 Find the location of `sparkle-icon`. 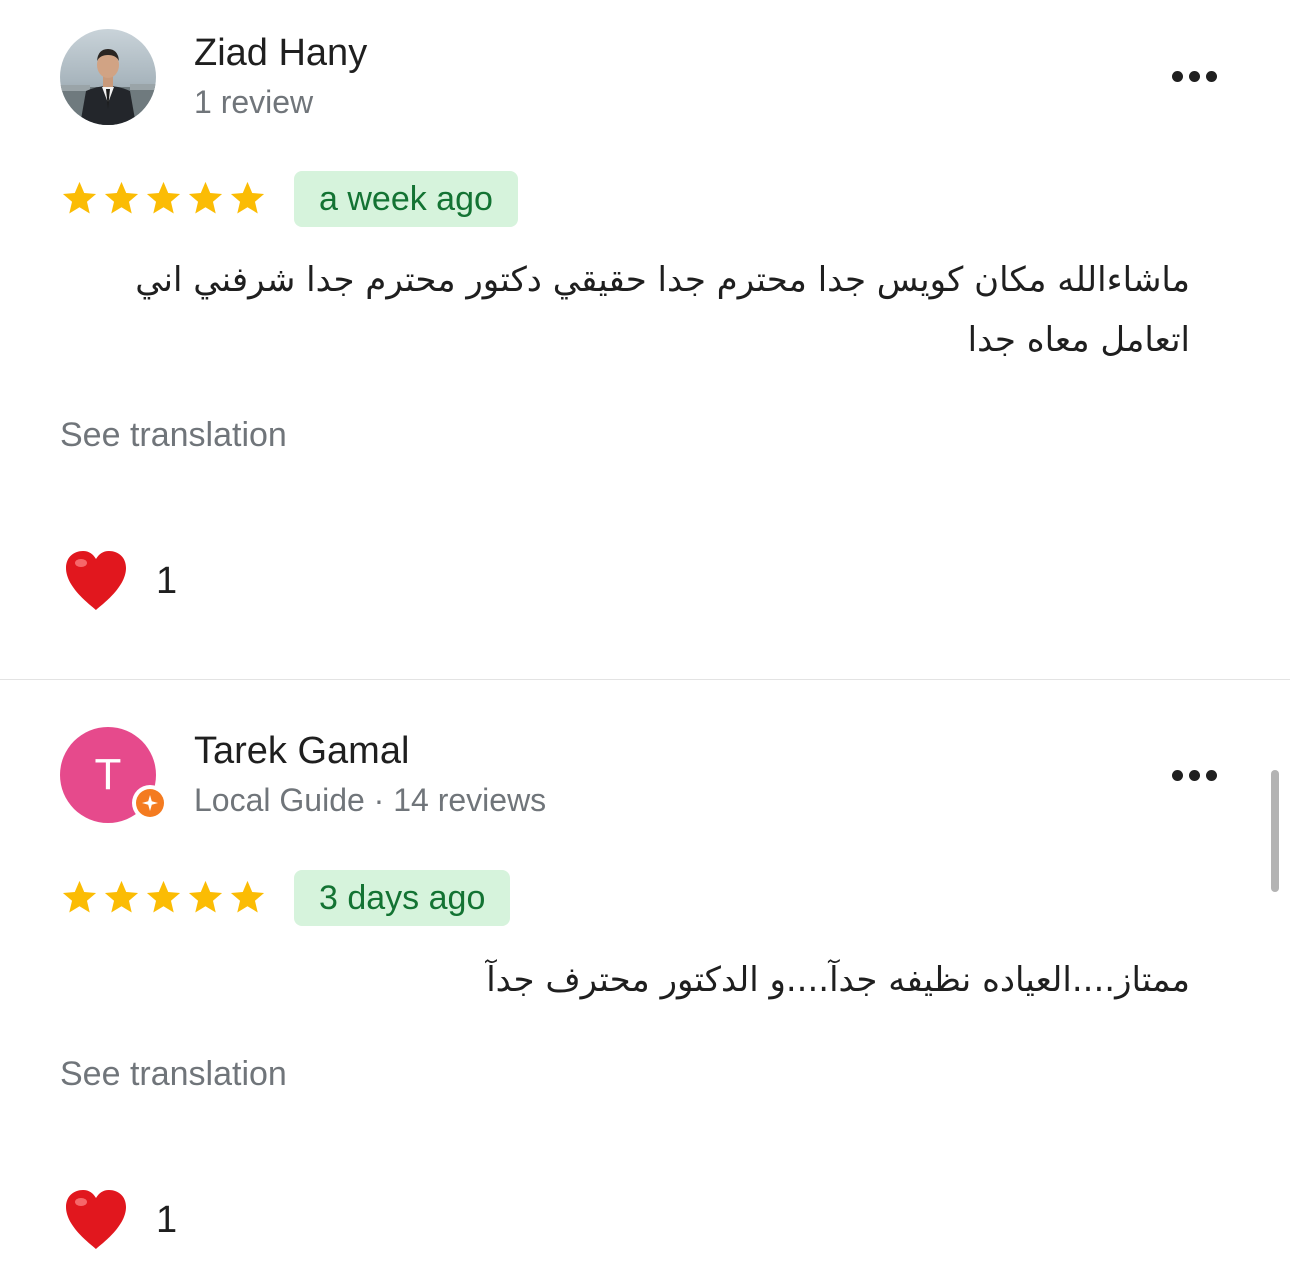

sparkle-icon is located at coordinates (150, 803).